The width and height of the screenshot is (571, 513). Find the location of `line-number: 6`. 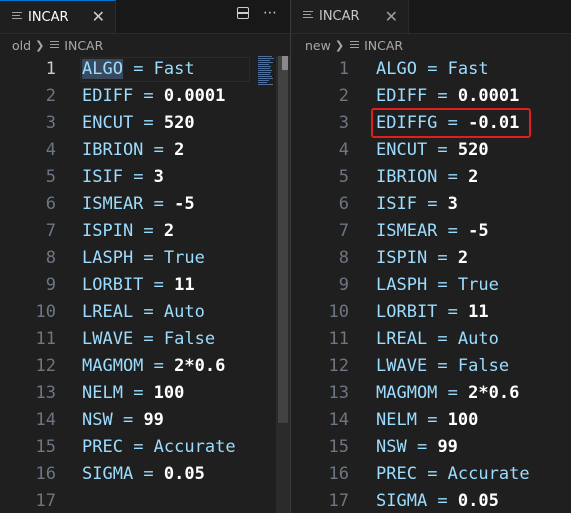

line-number: 6 is located at coordinates (343, 204).